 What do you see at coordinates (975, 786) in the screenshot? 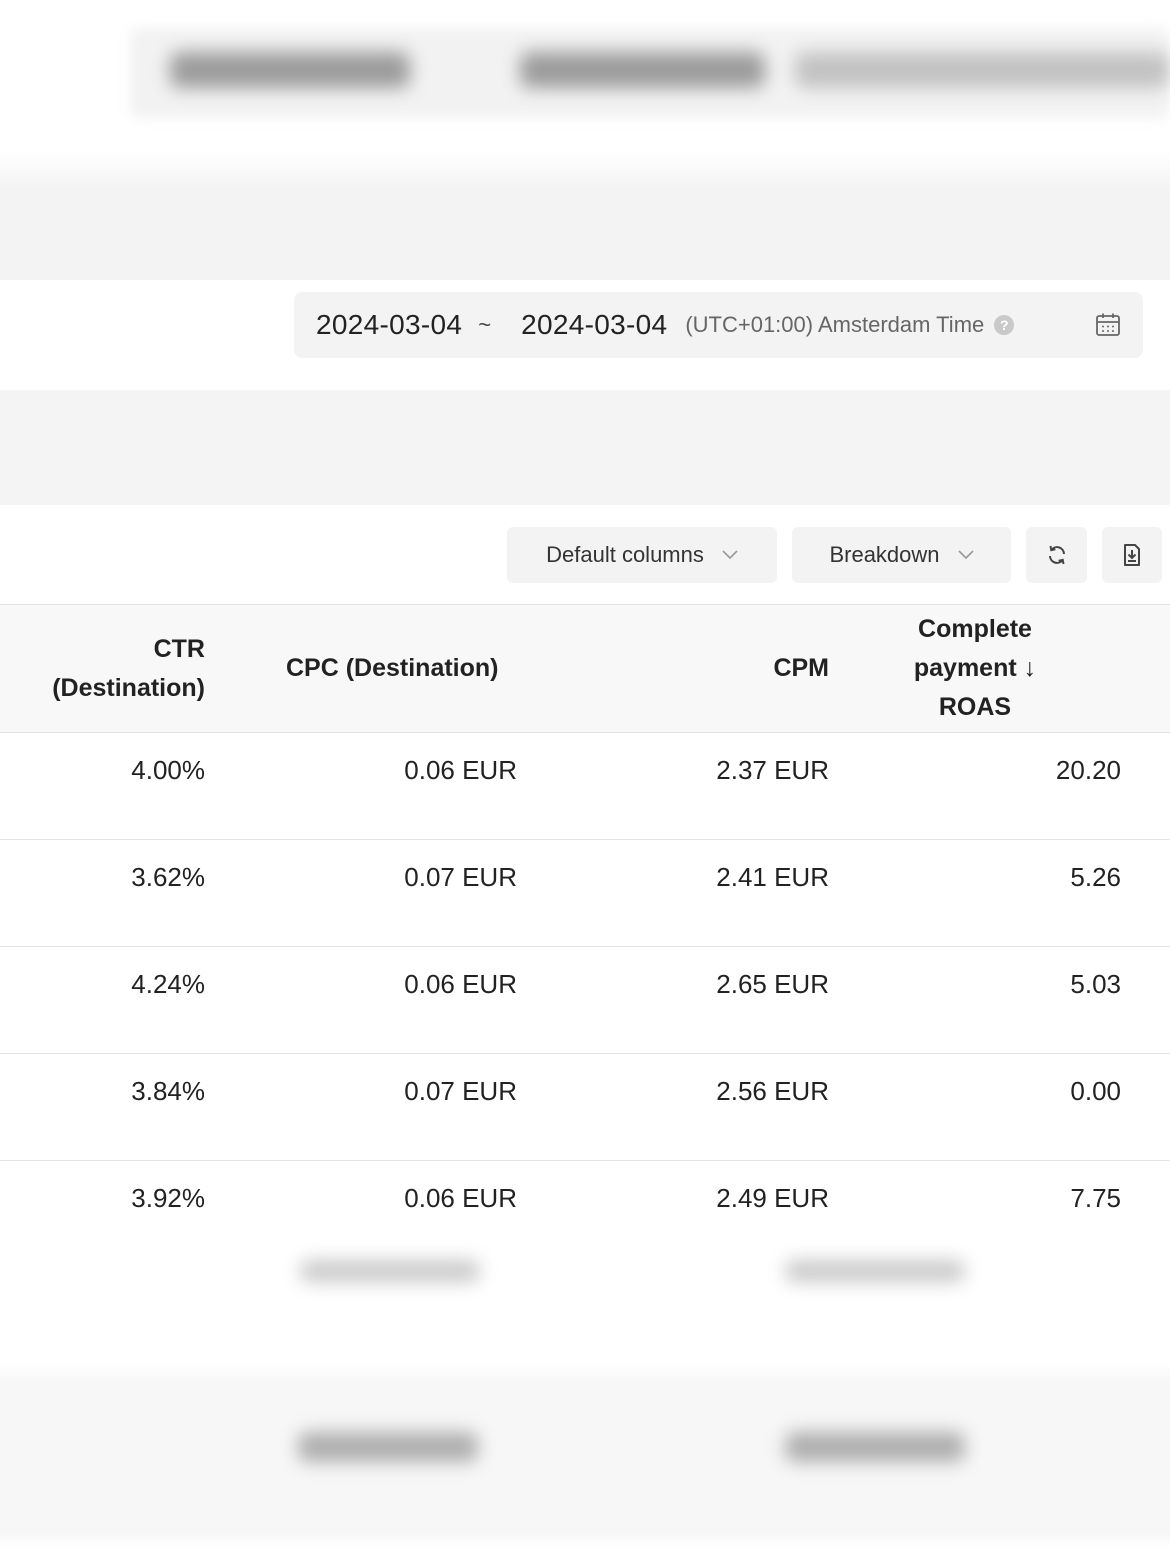
I see `cell-roas: 20.20` at bounding box center [975, 786].